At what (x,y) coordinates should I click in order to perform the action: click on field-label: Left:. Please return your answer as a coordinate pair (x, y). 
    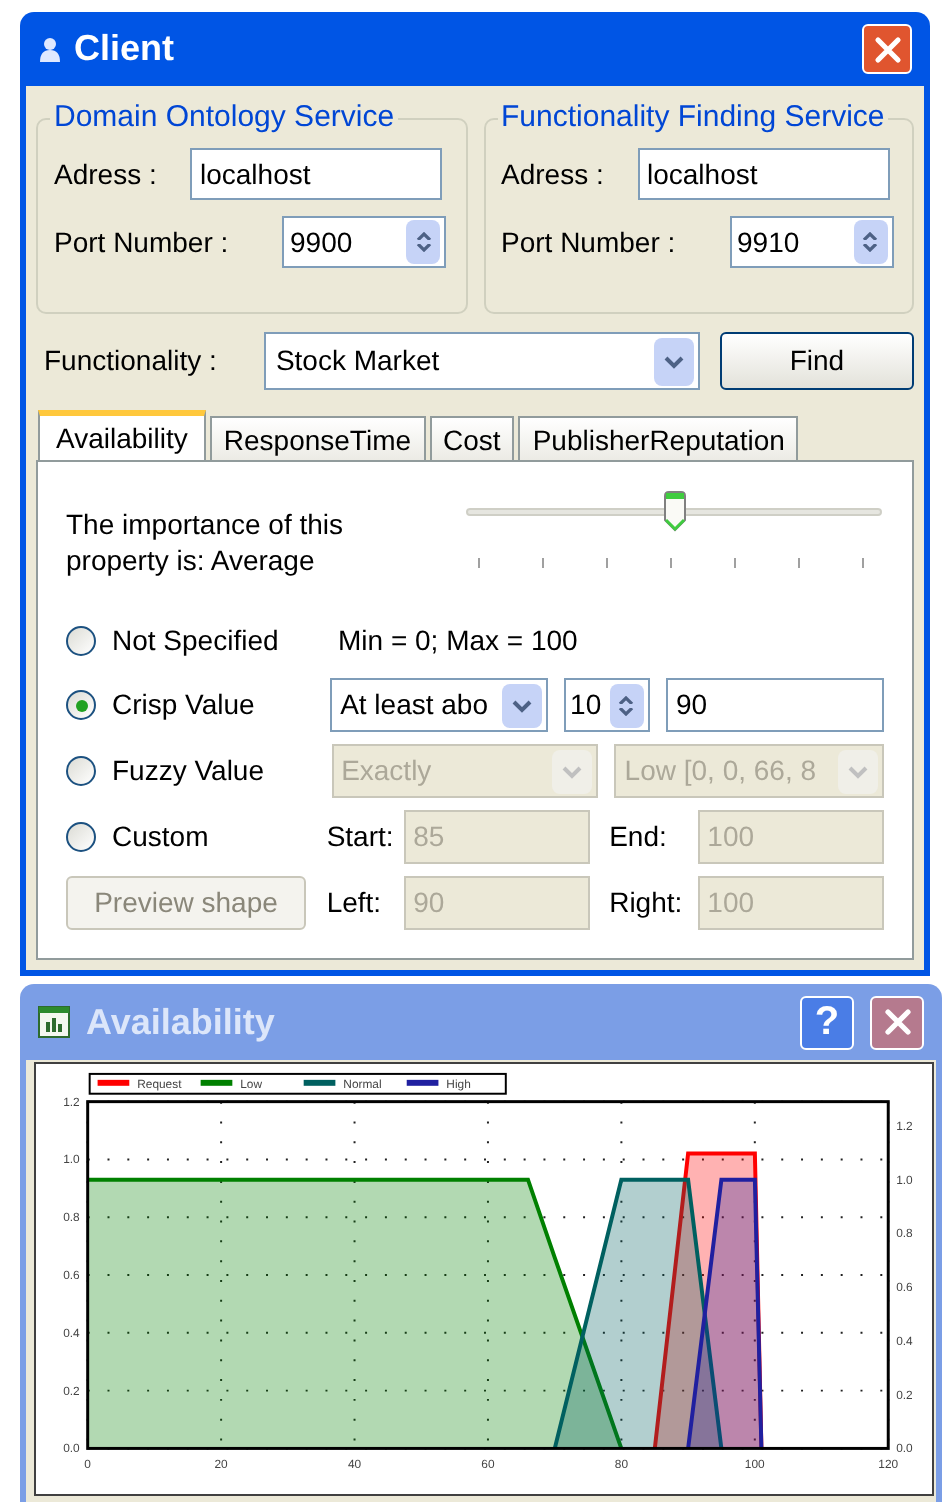
    Looking at the image, I should click on (355, 903).